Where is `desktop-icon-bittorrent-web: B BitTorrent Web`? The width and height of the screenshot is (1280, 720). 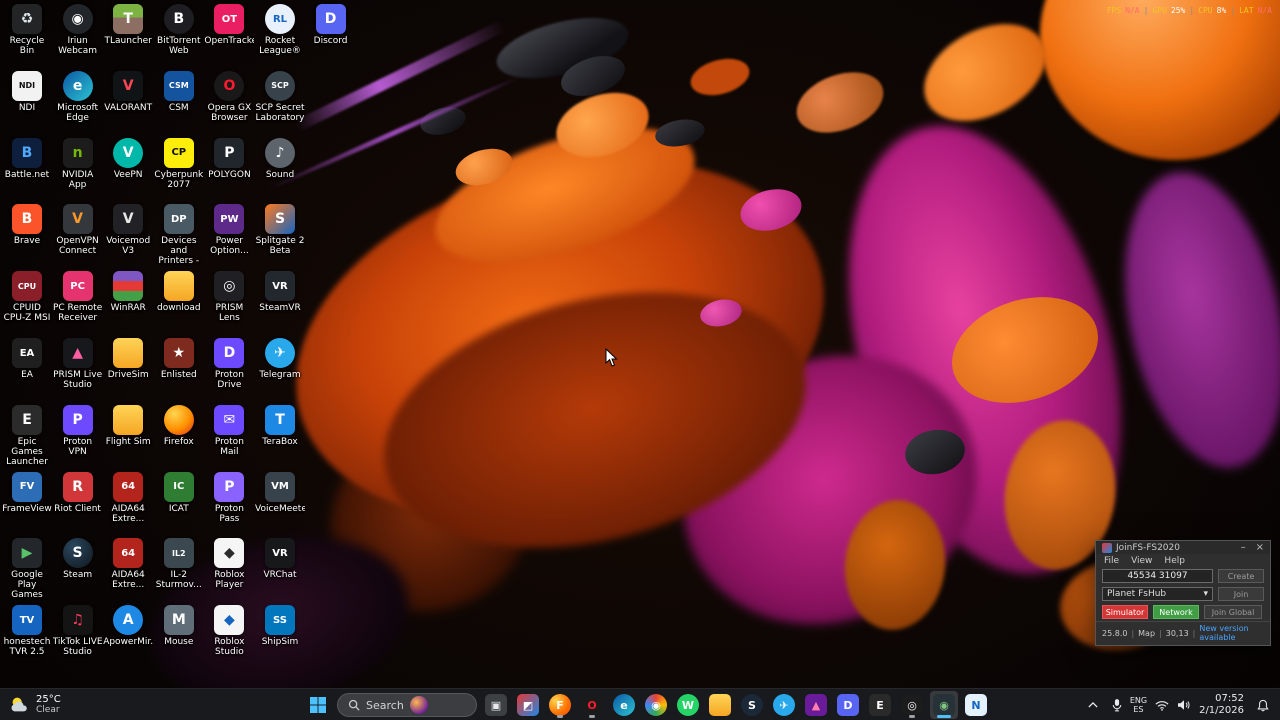
desktop-icon-bittorrent-web: B BitTorrent Web is located at coordinates (179, 36).